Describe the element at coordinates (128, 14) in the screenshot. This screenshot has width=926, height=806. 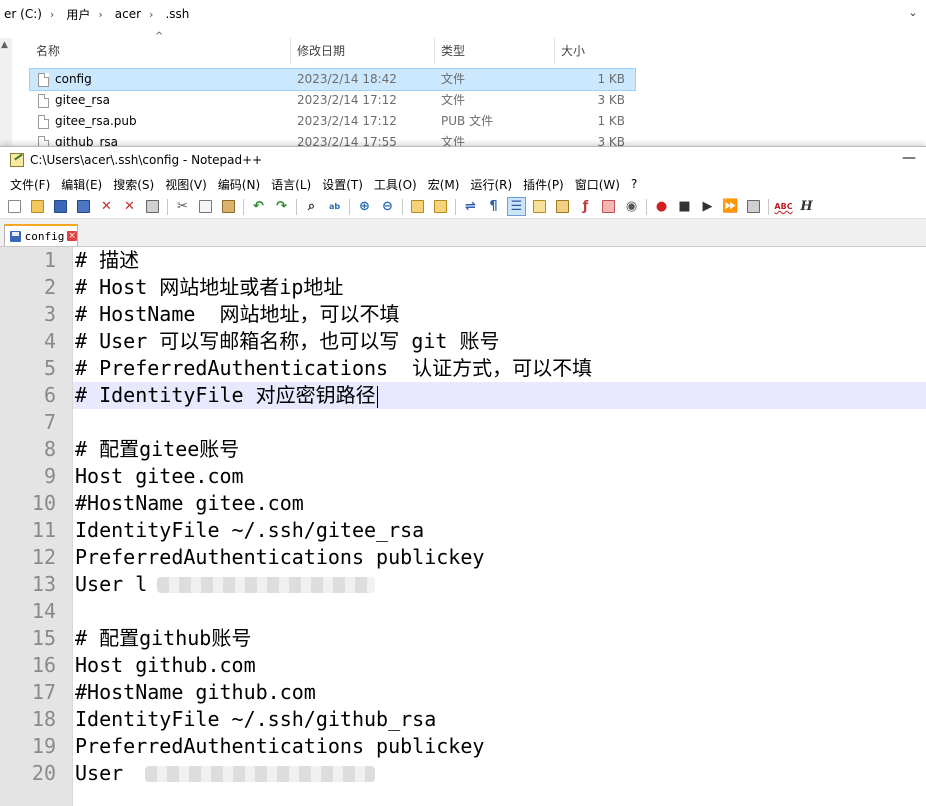
I see `breadcrumb-acer: acer` at that location.